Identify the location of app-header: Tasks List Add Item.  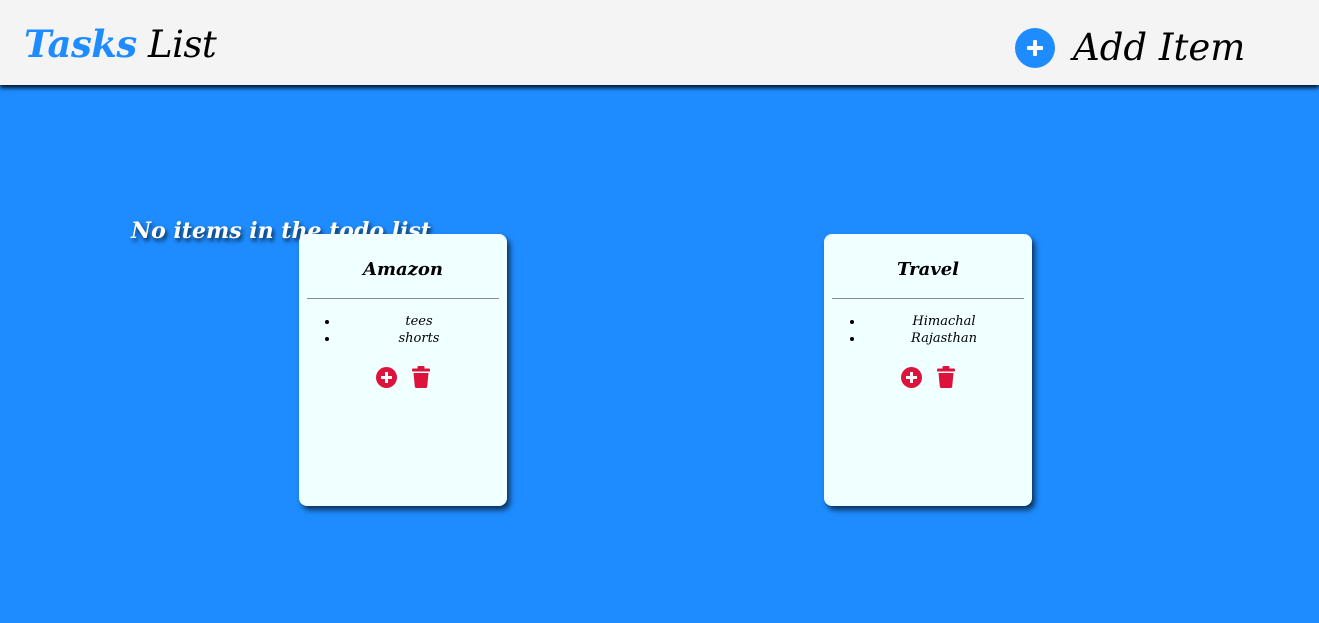
(659, 42).